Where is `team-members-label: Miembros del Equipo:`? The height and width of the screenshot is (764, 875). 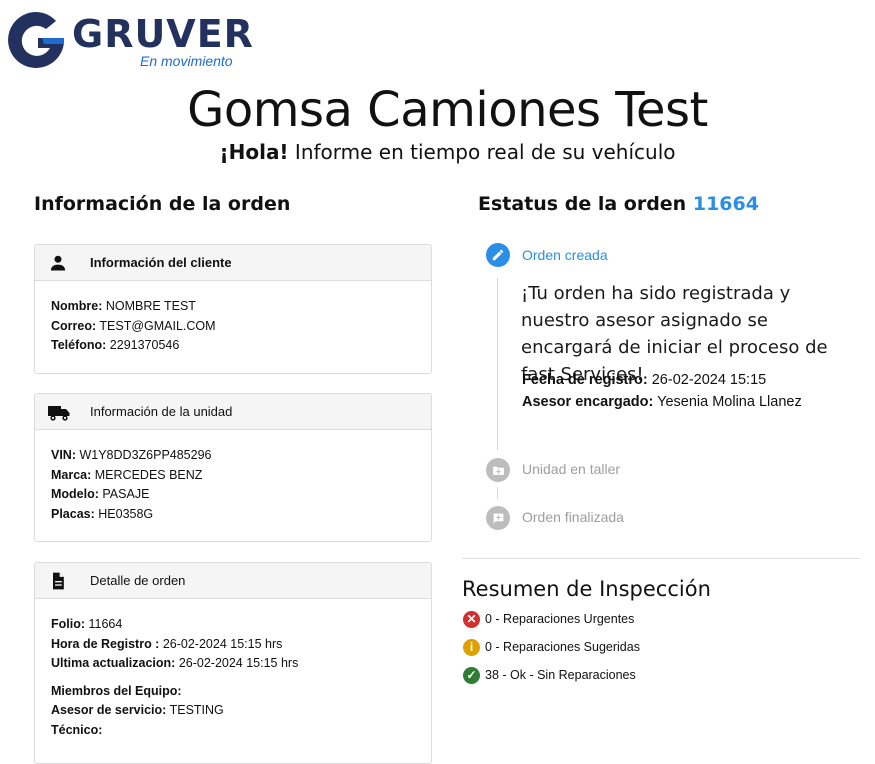 team-members-label: Miembros del Equipo: is located at coordinates (116, 690).